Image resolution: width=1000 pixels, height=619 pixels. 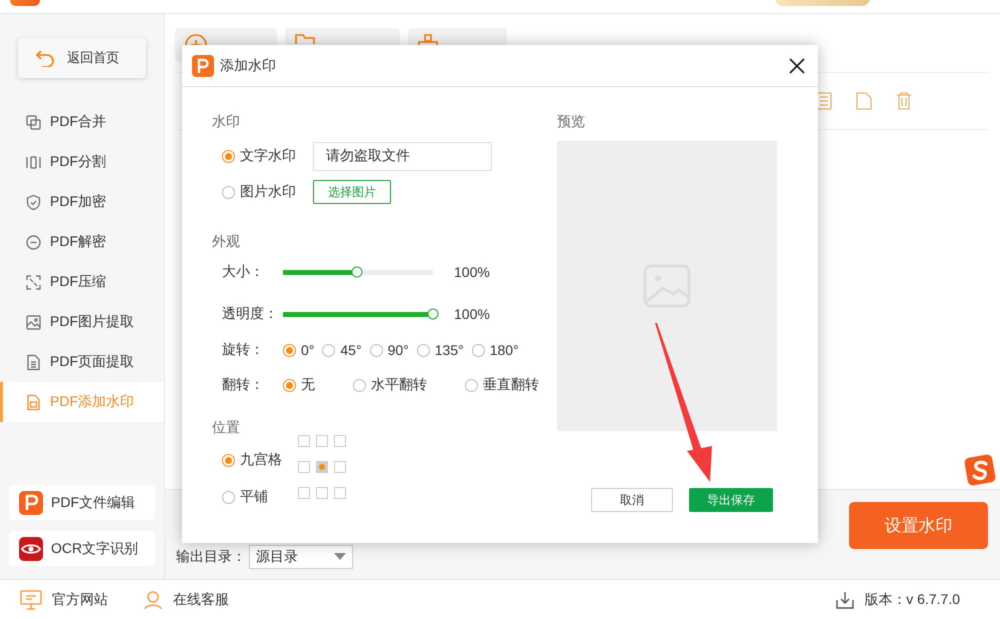 I want to click on radio-label: 九宫格, so click(x=261, y=460).